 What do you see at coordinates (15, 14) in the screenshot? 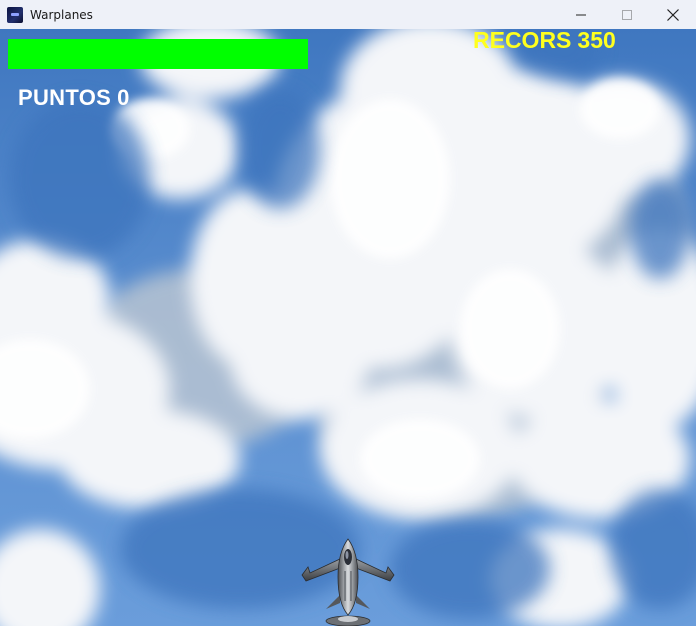
I see `warplanes-app-icon` at bounding box center [15, 14].